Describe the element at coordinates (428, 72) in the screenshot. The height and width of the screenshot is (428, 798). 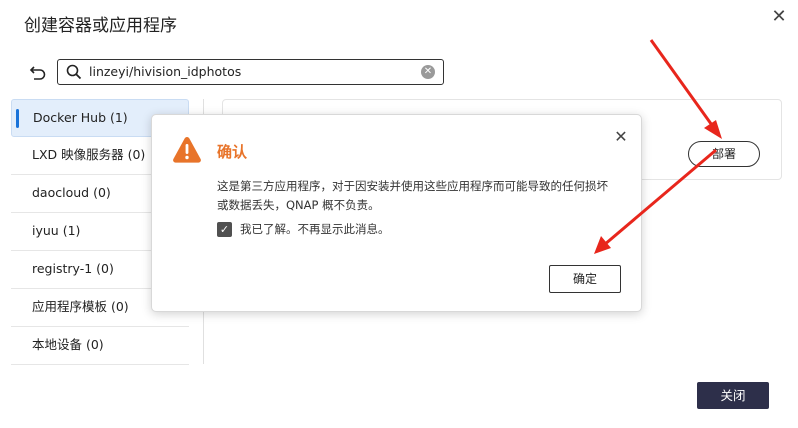
I see `clear-search-icon: ✕` at that location.